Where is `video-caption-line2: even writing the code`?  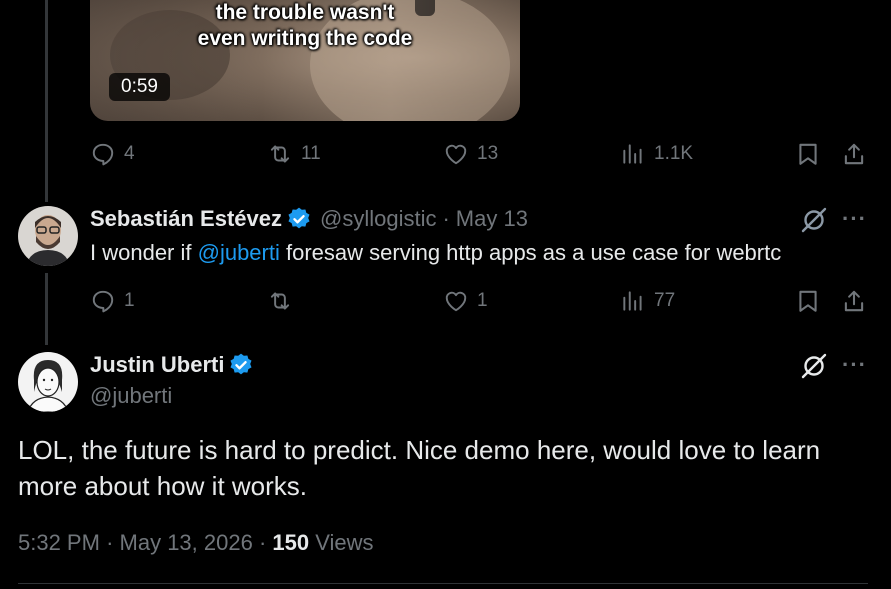
video-caption-line2: even writing the code is located at coordinates (305, 38).